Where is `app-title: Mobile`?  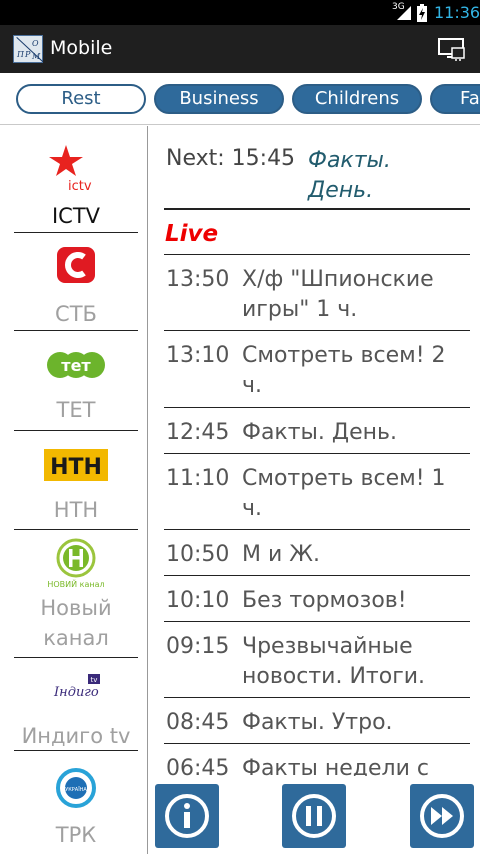
app-title: Mobile is located at coordinates (81, 48).